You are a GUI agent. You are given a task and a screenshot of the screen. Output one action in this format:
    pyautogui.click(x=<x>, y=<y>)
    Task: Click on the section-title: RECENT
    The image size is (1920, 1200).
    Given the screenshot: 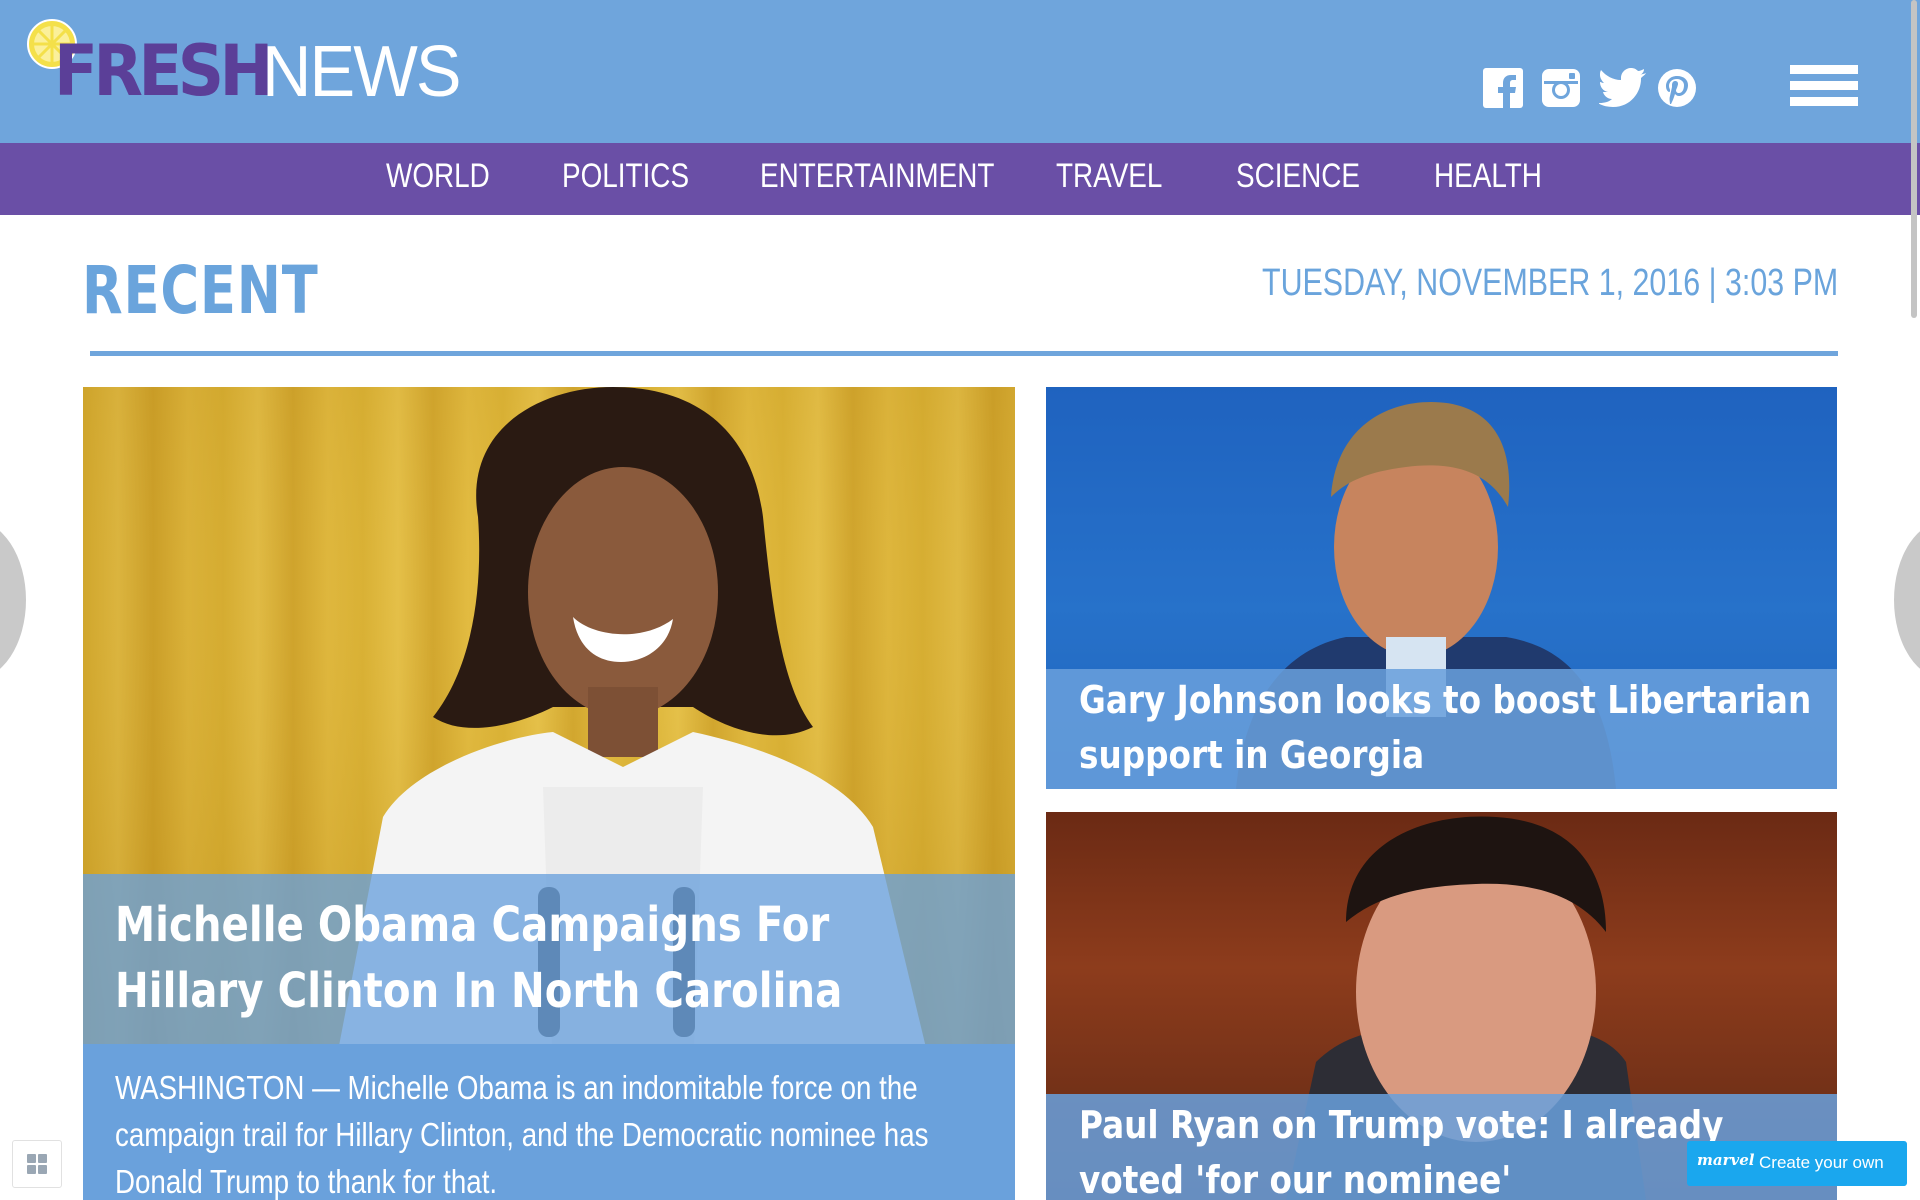 What is the action you would take?
    pyautogui.click(x=200, y=290)
    